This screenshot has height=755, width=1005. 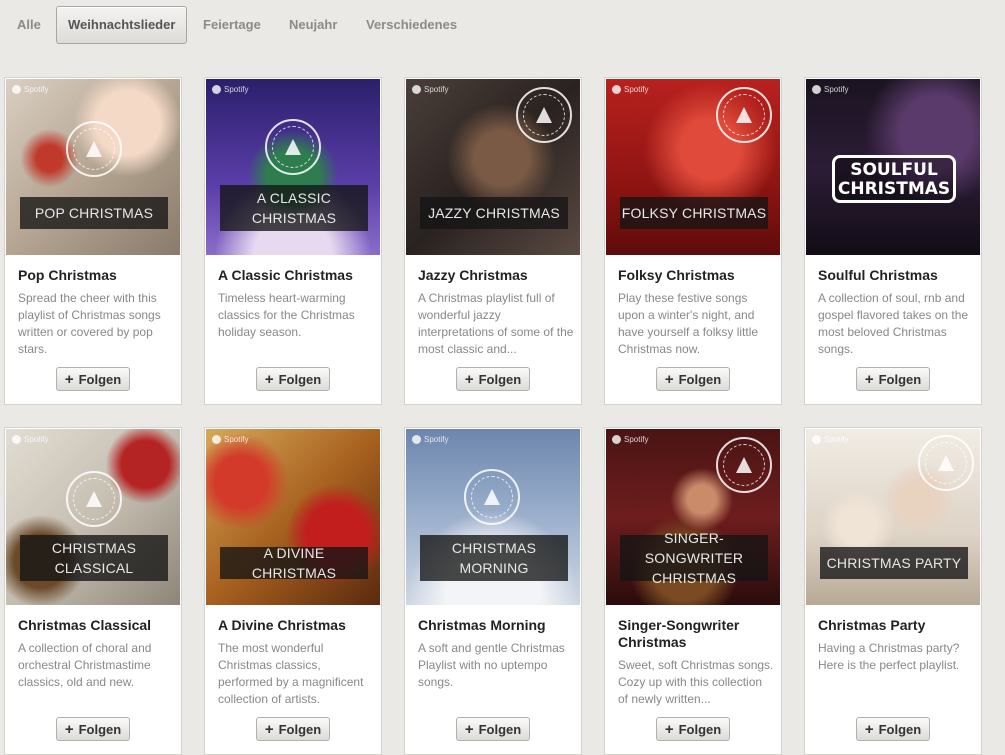 What do you see at coordinates (693, 517) in the screenshot?
I see `playlist-cover-image: Spotify SINGER-SONGWRITER CHRISTMAS` at bounding box center [693, 517].